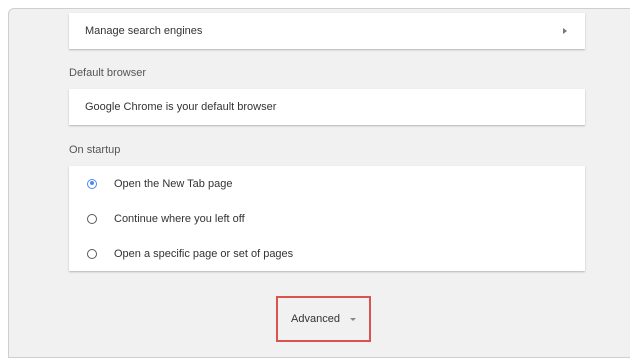  I want to click on manage-search-engines-link: Manage search engines, so click(327, 31).